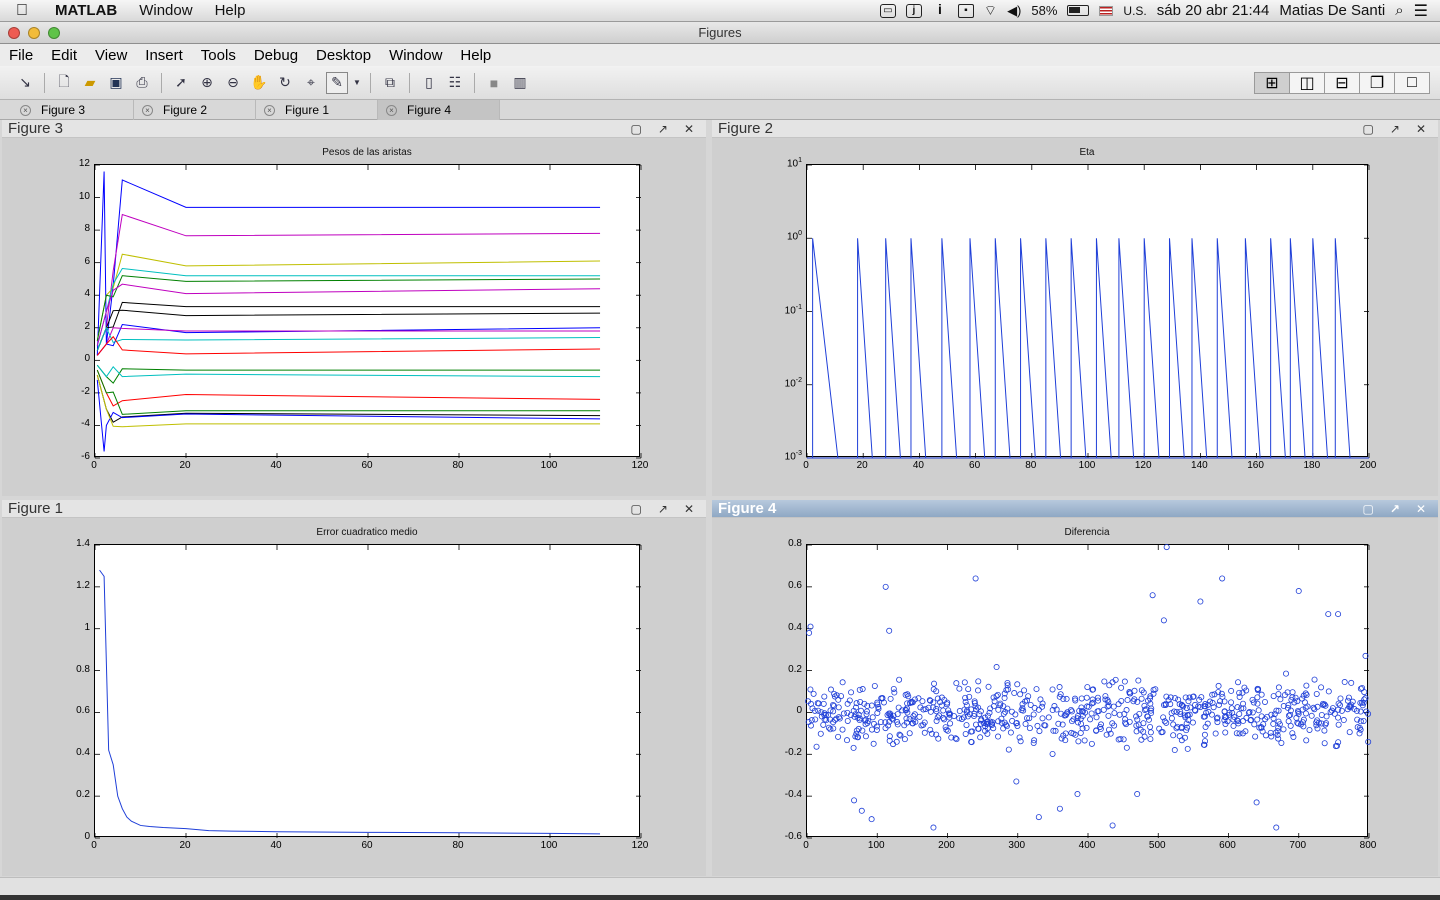 Image resolution: width=1440 pixels, height=900 pixels. I want to click on y-tick-label: 1, so click(87, 627).